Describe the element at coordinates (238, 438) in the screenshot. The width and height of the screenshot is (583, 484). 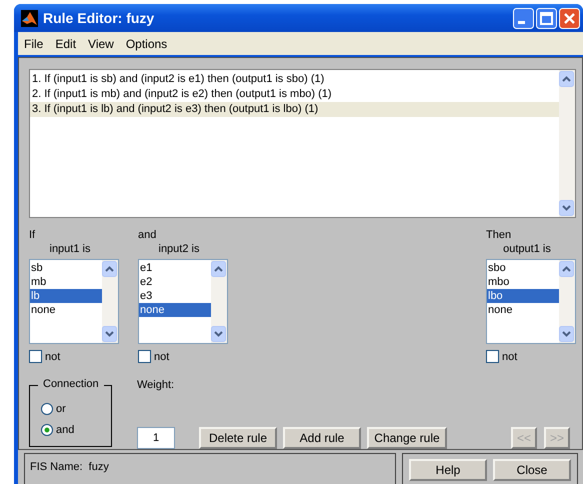
I see `rule-button: Delete rule` at that location.